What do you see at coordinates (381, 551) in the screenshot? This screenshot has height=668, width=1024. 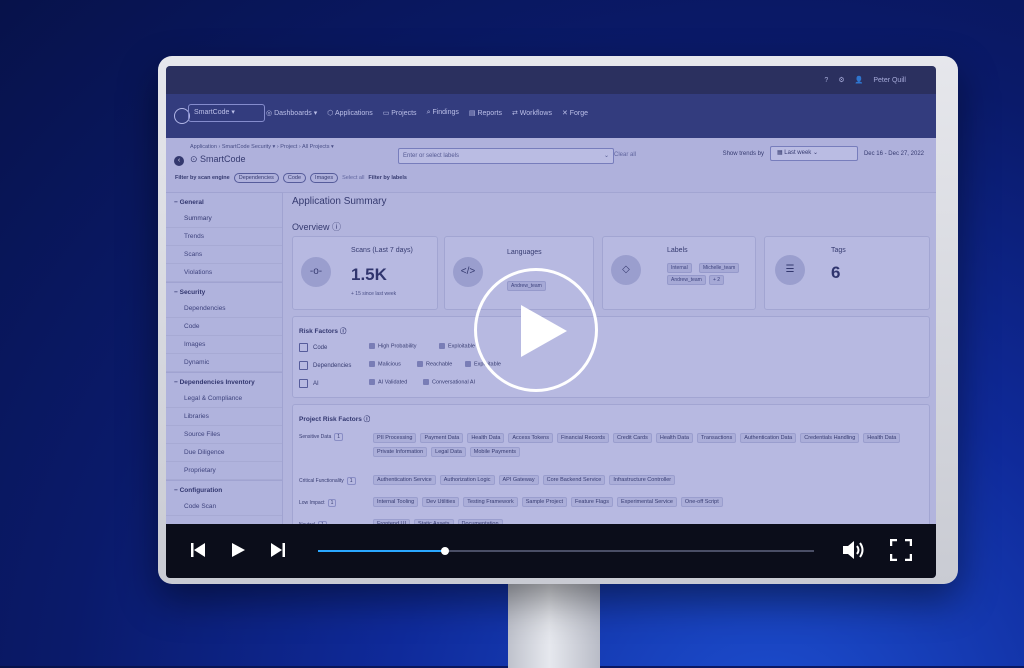 I see `video-progress-fill` at bounding box center [381, 551].